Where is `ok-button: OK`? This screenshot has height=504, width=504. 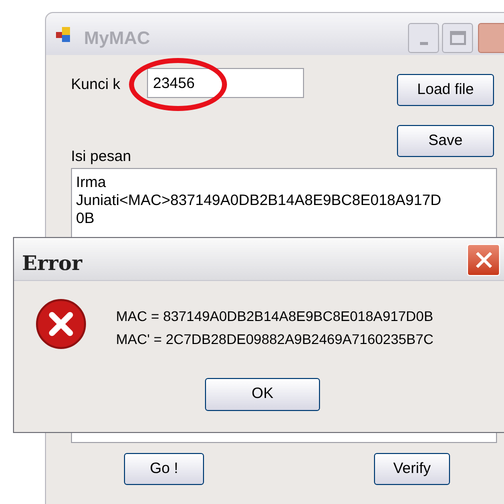 ok-button: OK is located at coordinates (262, 394).